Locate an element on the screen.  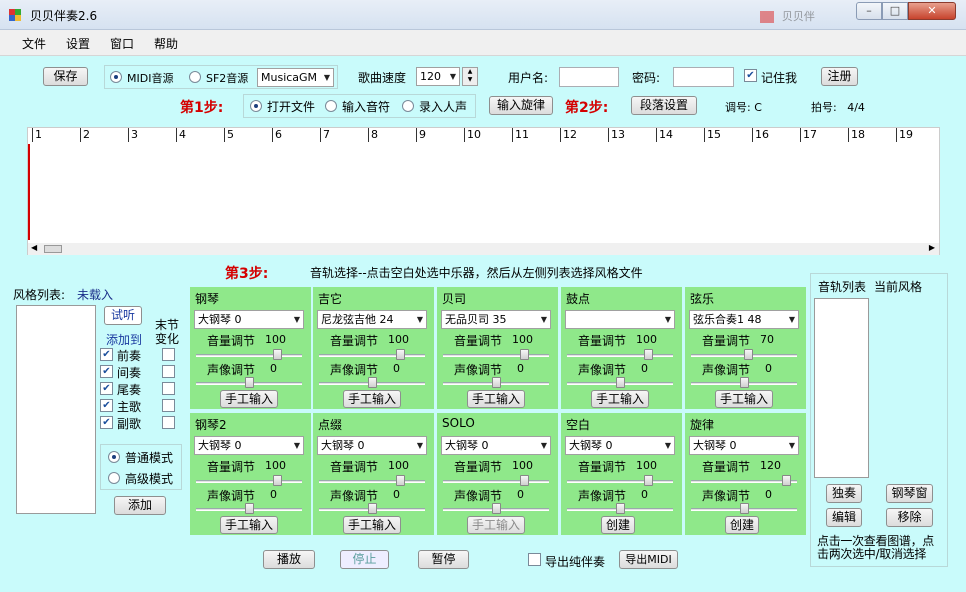
create-button: 创建 is located at coordinates (618, 525).